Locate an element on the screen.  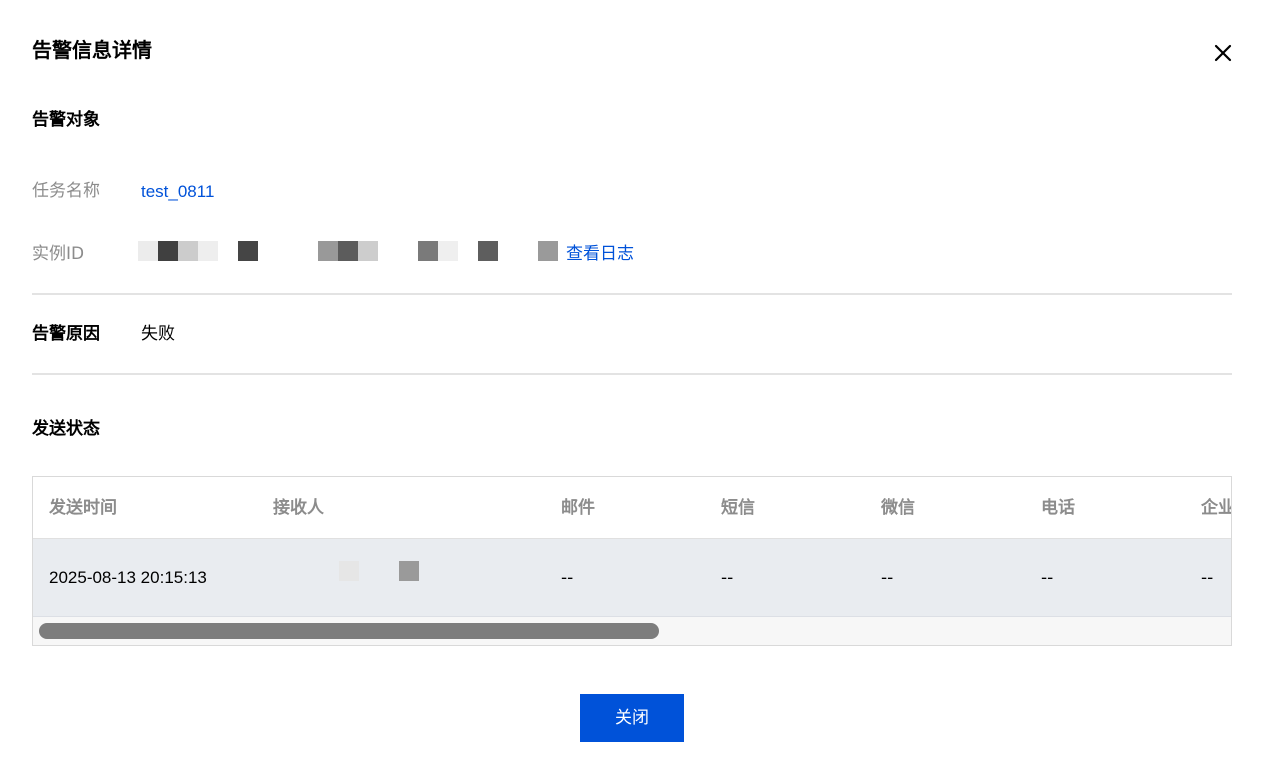
dialog-title: 告警信息详情 is located at coordinates (92, 50).